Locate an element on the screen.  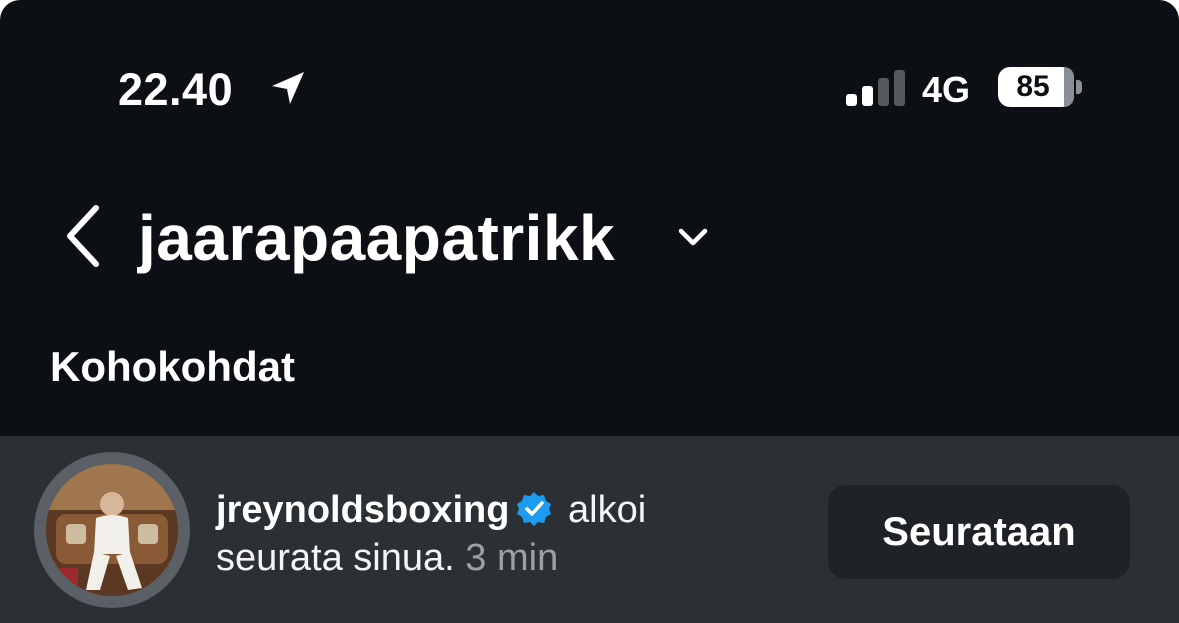
verified-badge-icon is located at coordinates (534, 509).